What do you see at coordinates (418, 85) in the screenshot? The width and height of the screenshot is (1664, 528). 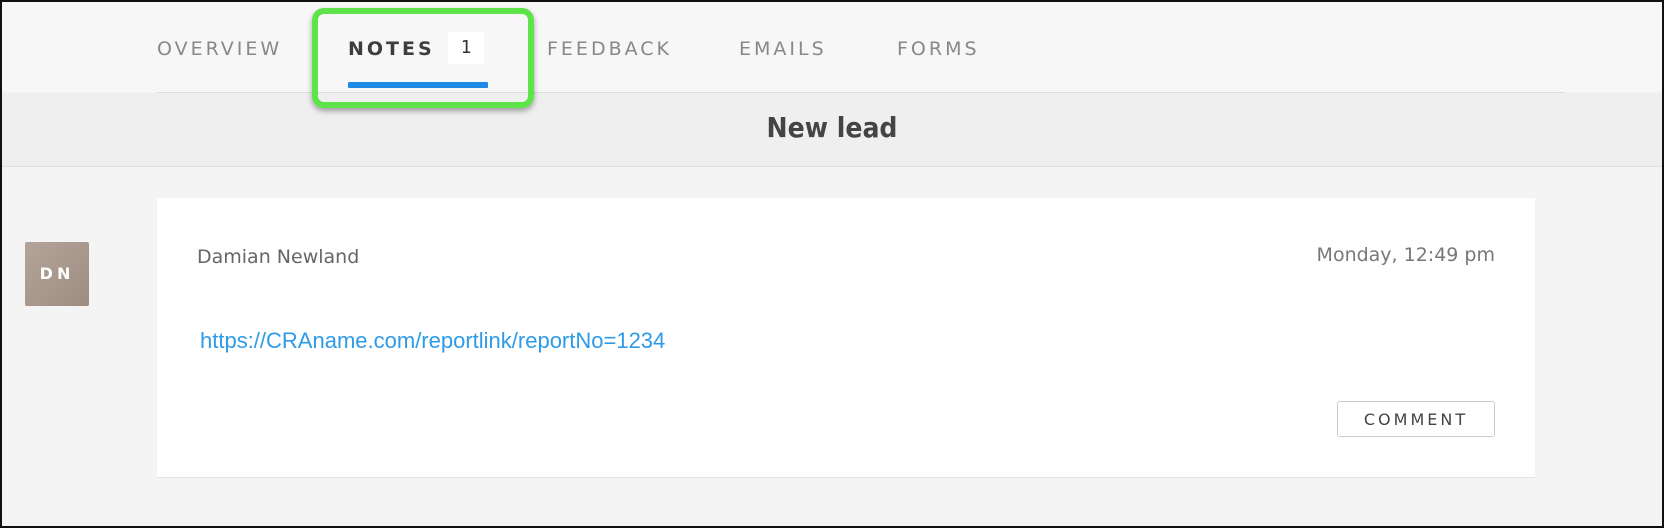 I see `active-tab-indicator` at bounding box center [418, 85].